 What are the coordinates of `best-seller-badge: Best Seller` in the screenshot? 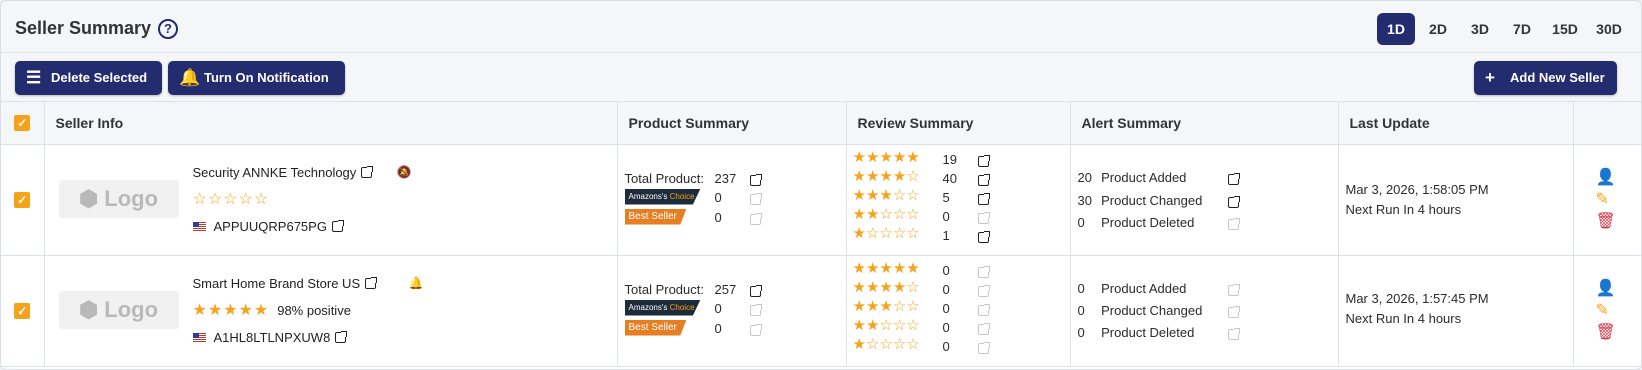 It's located at (655, 327).